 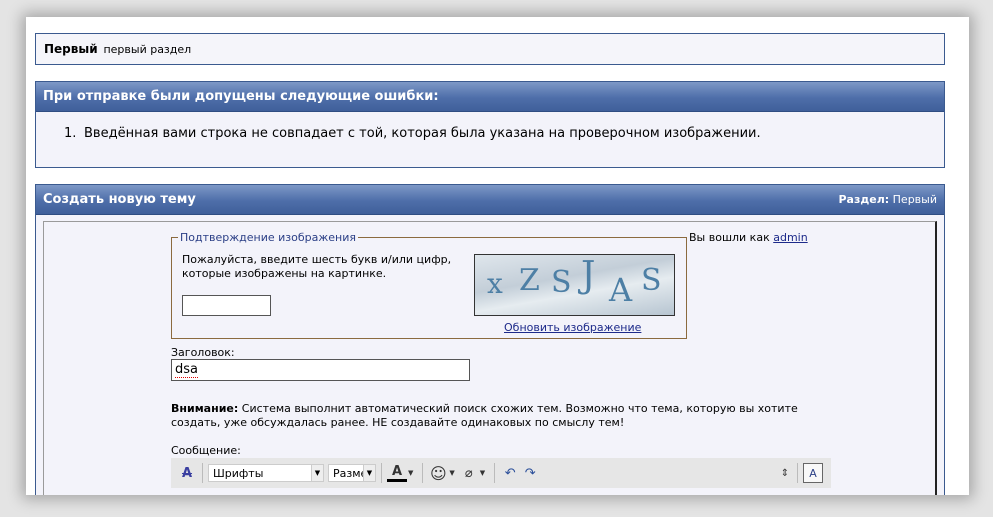 I want to click on captcha-image: x Z S J A S, so click(x=574, y=285).